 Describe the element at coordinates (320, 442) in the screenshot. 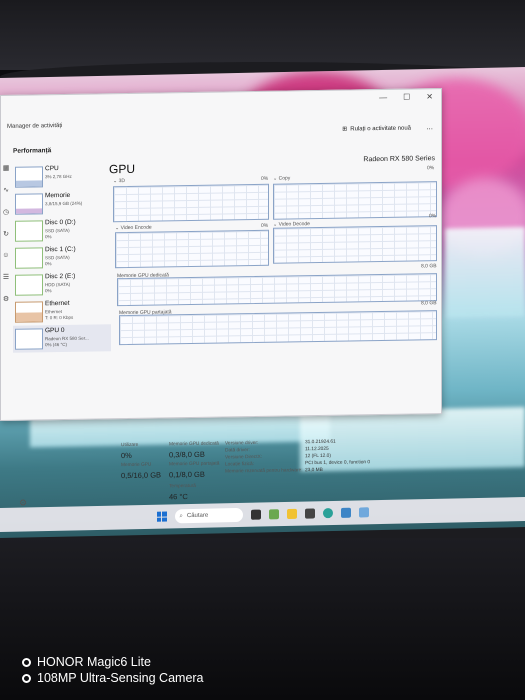

I see `detail-value: 31.0.21924.61` at that location.